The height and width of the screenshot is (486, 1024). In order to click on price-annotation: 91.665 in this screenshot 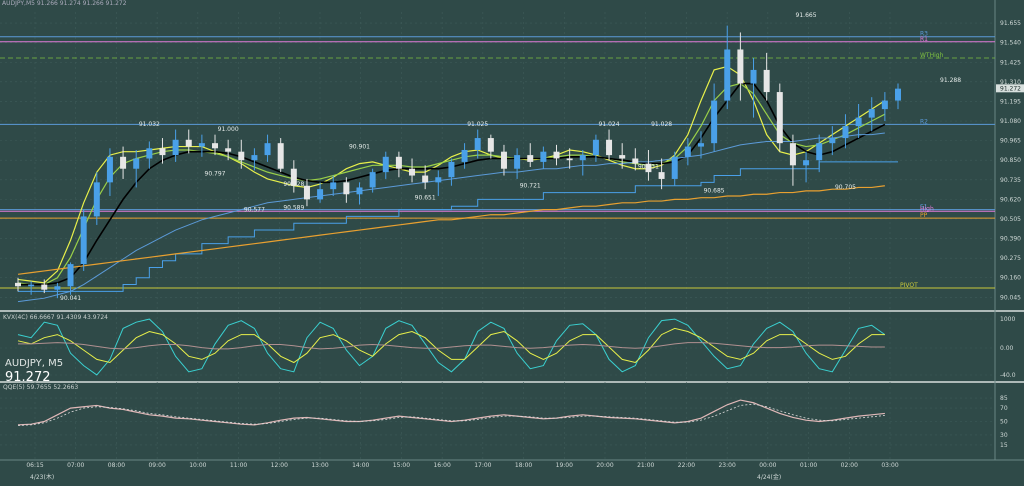, I will do `click(806, 15)`.